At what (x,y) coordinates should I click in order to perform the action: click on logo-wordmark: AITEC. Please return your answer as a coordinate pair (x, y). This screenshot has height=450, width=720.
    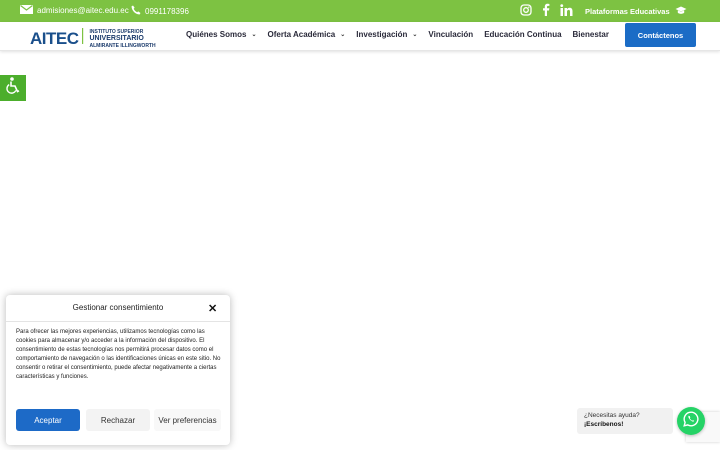
    Looking at the image, I should click on (54, 38).